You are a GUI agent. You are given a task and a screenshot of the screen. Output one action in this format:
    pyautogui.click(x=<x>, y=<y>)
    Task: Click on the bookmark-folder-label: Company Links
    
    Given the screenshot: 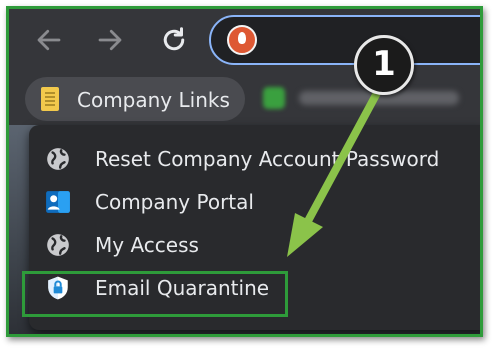 What is the action you would take?
    pyautogui.click(x=153, y=100)
    